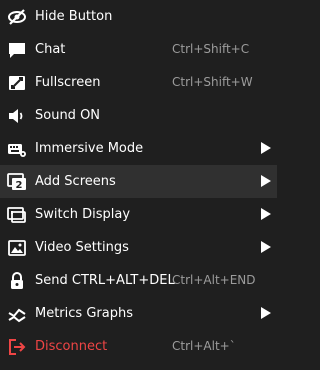 The height and width of the screenshot is (370, 320). What do you see at coordinates (68, 82) in the screenshot?
I see `menu-item-label: Fullscreen` at bounding box center [68, 82].